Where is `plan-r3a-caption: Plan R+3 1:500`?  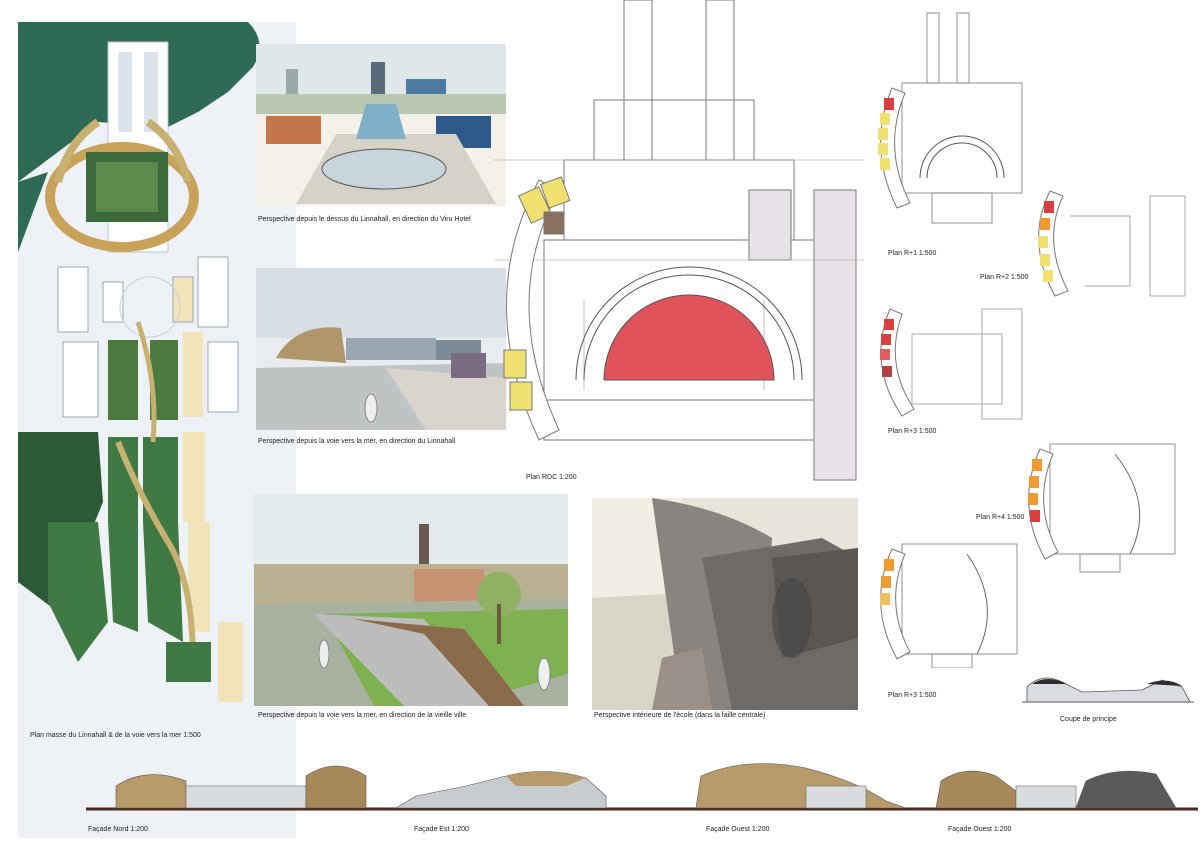
plan-r3a-caption: Plan R+3 1:500 is located at coordinates (912, 431).